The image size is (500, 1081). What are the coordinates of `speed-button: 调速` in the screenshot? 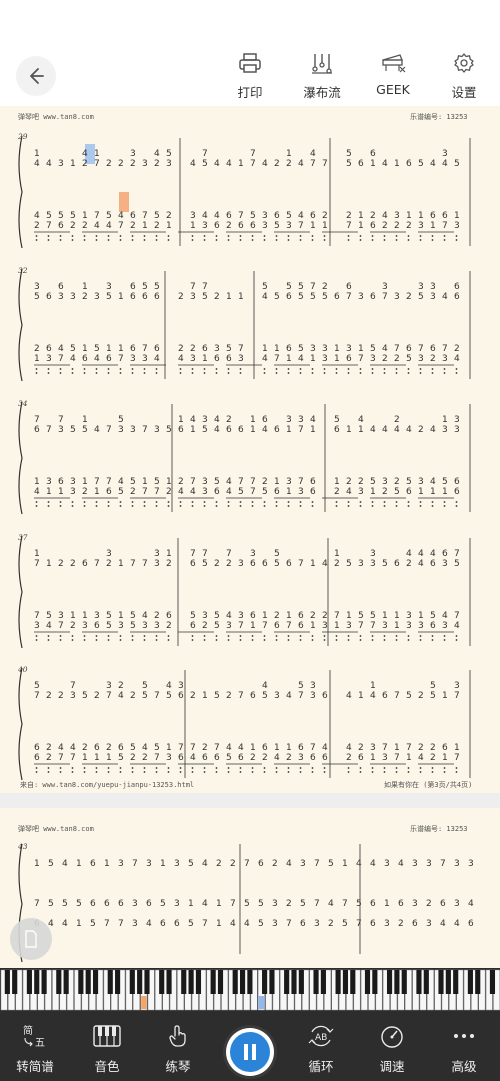 It's located at (392, 1049).